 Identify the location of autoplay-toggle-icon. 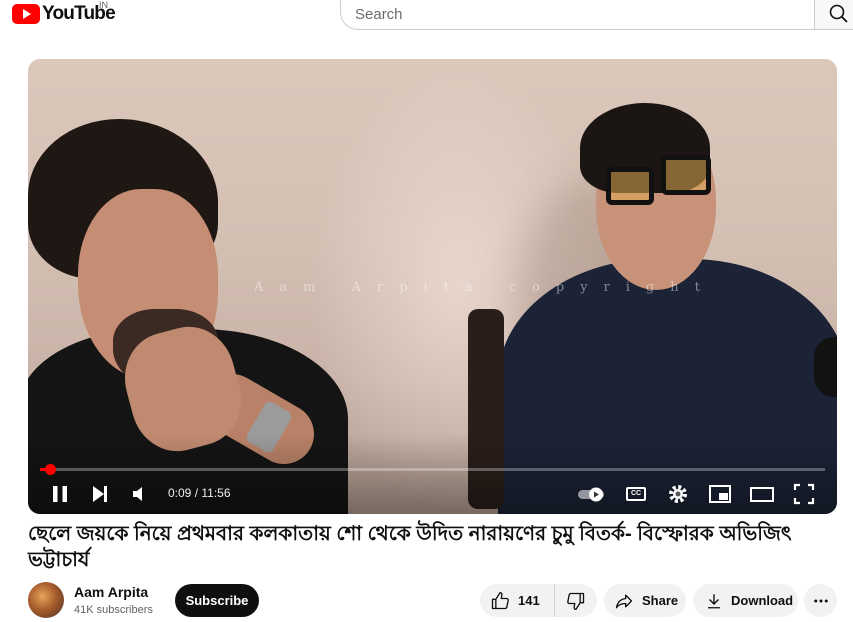
(592, 494).